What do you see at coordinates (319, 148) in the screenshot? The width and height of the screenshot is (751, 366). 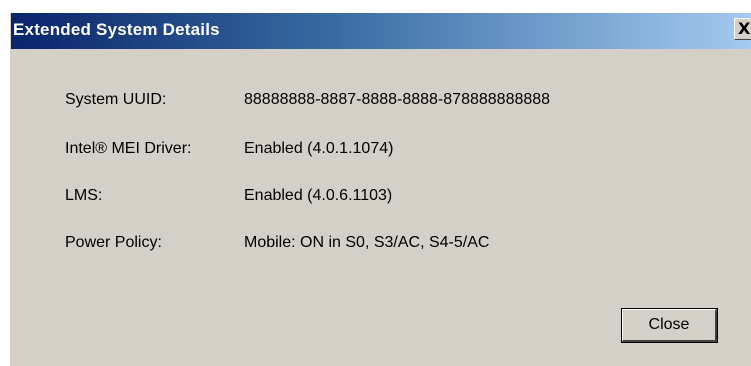 I see `mei-driver-value: Enabled (4.0.1.1074)` at bounding box center [319, 148].